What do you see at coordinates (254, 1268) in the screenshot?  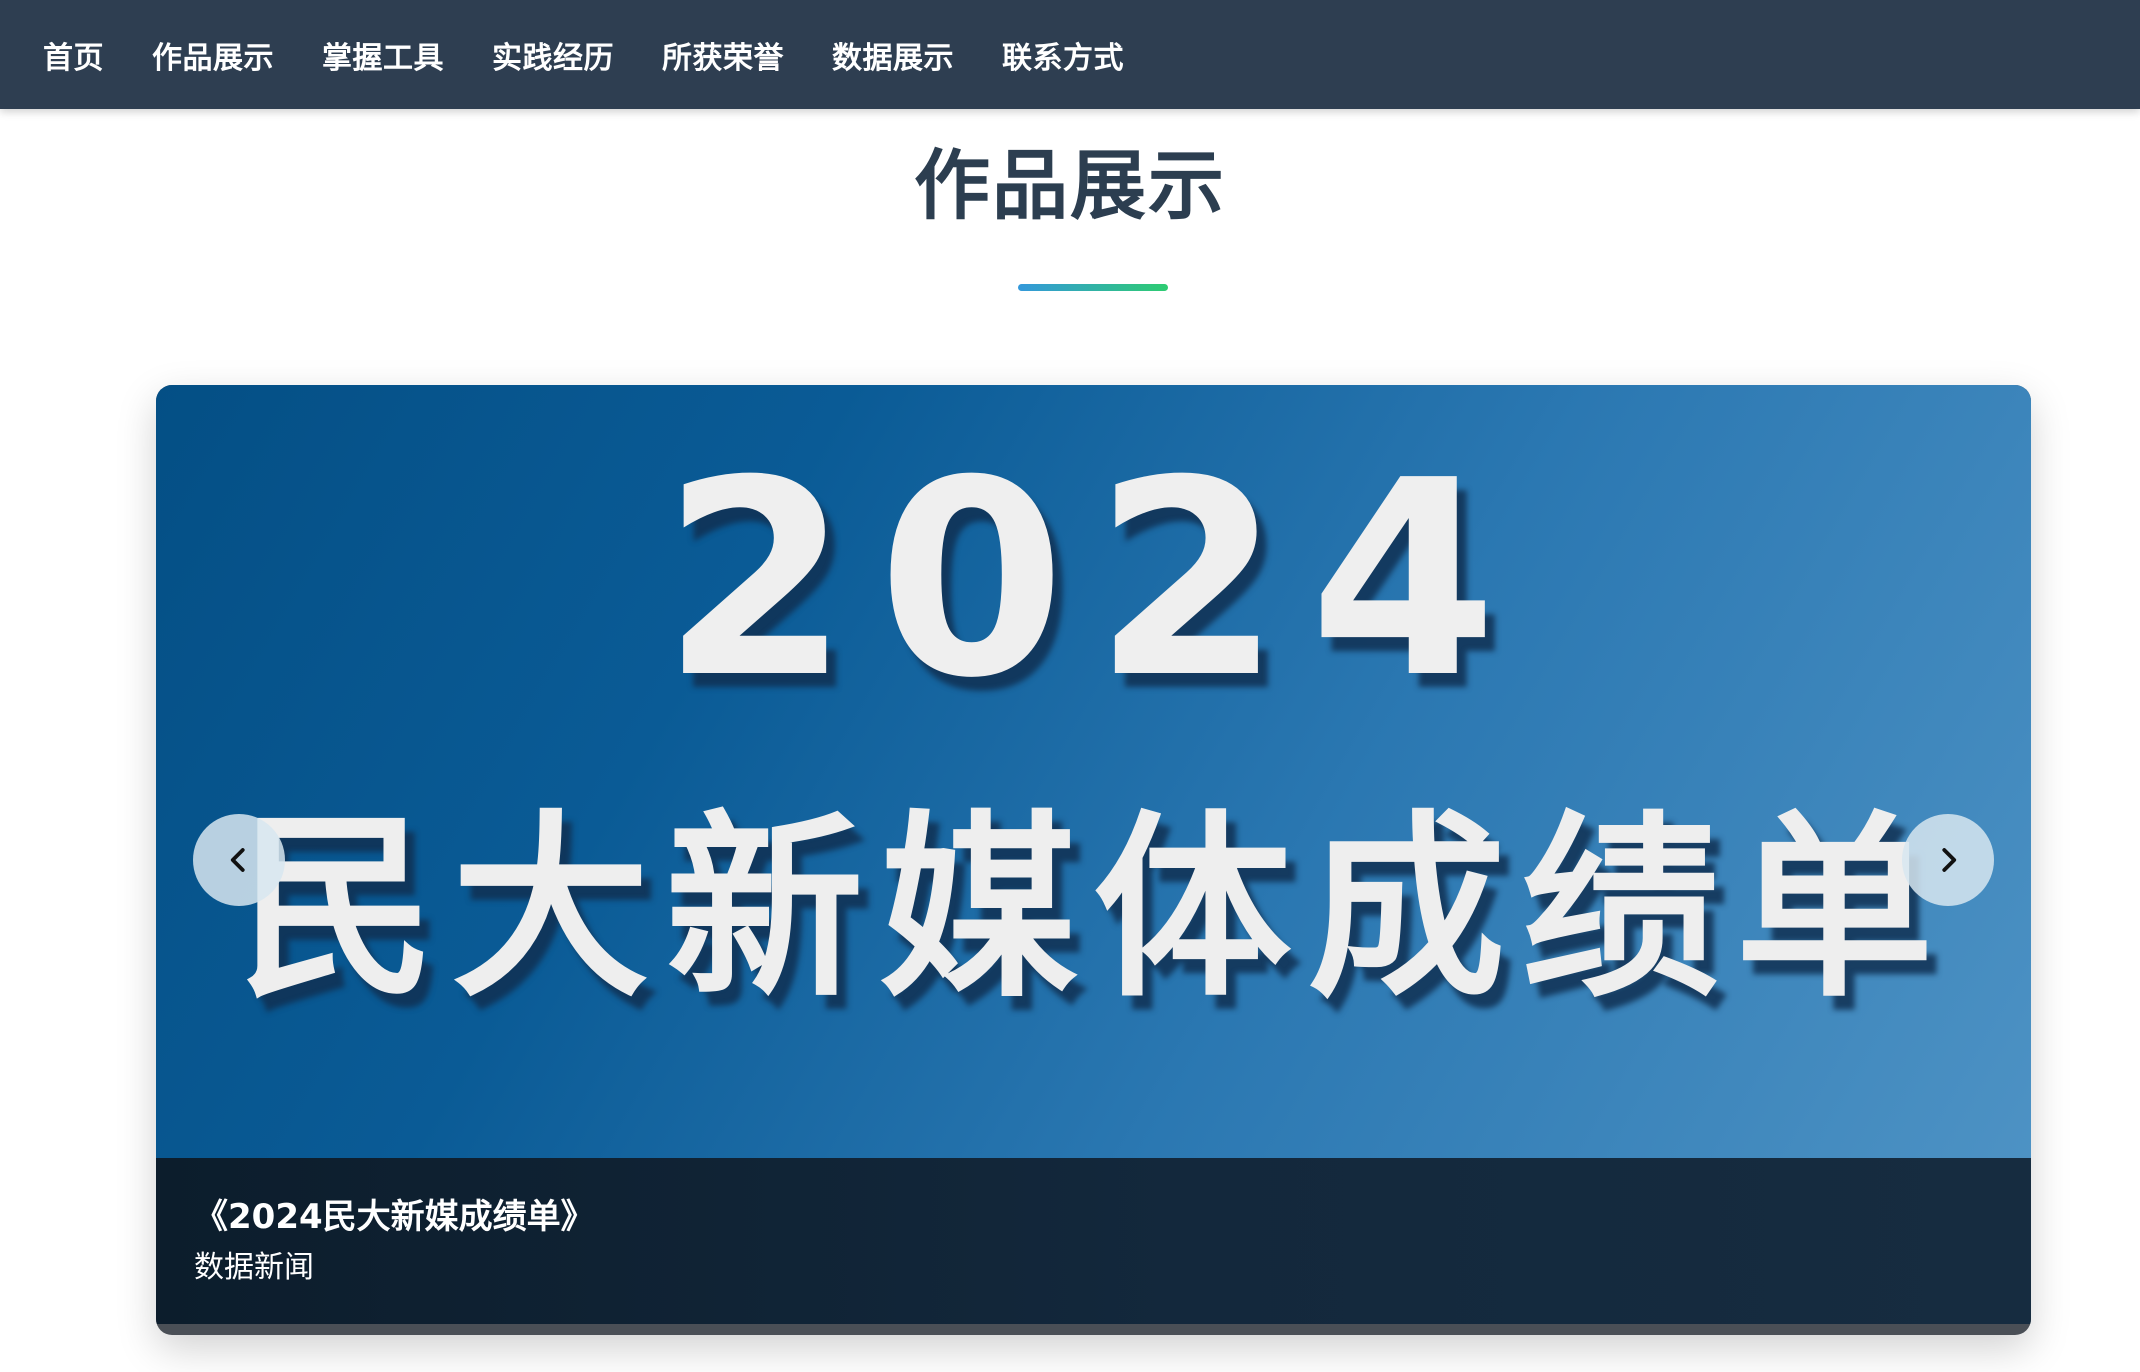 I see `slide-caption-category: 数据新闻` at bounding box center [254, 1268].